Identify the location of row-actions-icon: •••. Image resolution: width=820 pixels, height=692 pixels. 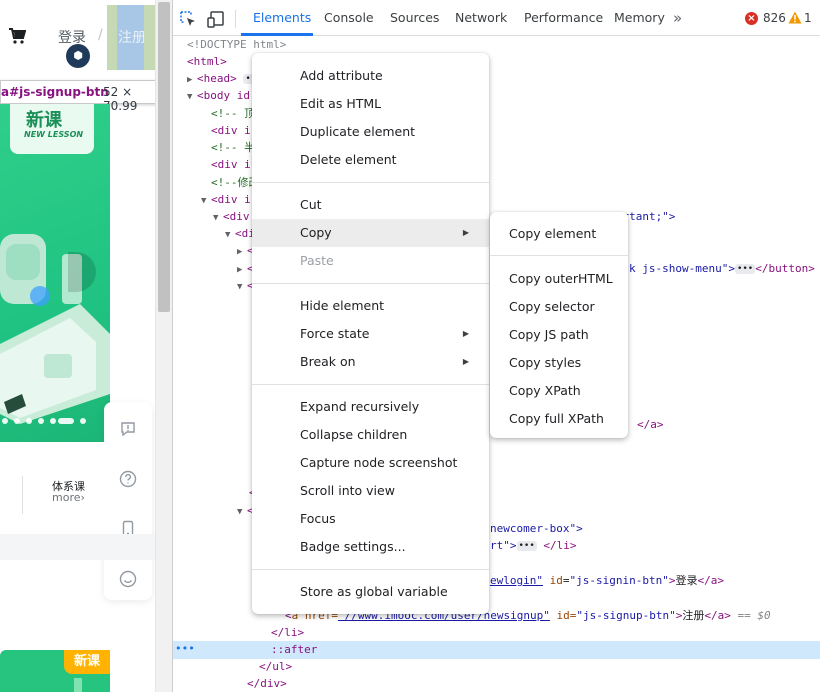
(185, 648).